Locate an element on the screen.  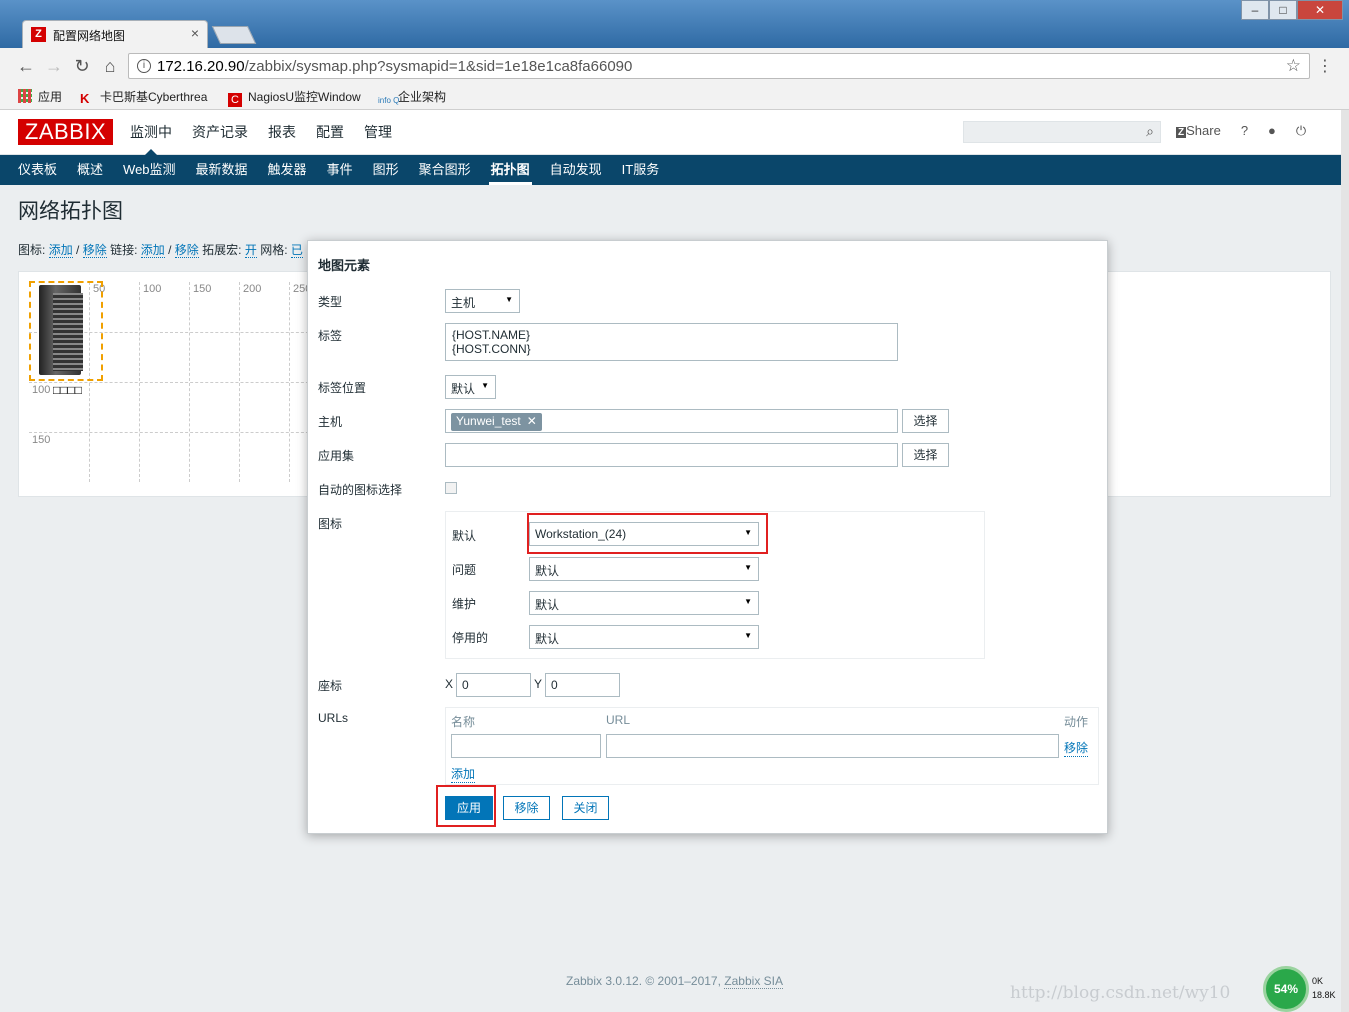
grid-tick-y: 150 is located at coordinates (41, 440).